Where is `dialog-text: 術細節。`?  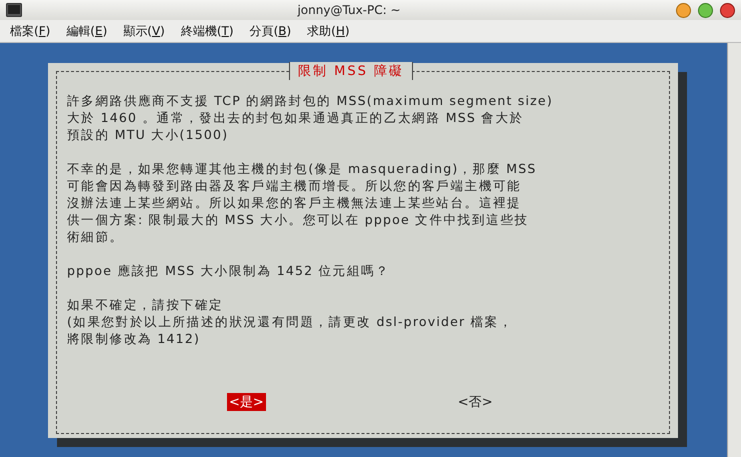
dialog-text: 術細節。 is located at coordinates (96, 236).